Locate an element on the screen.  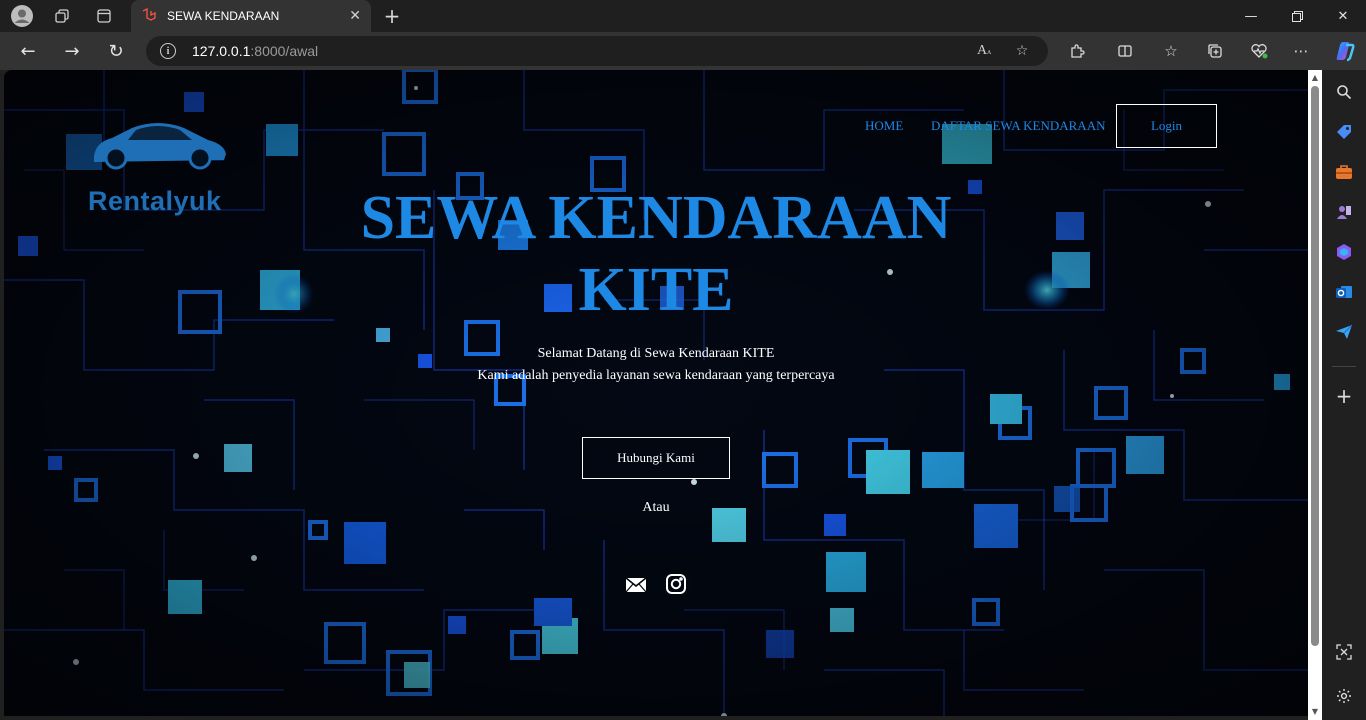
site-info-icon: i is located at coordinates (168, 51).